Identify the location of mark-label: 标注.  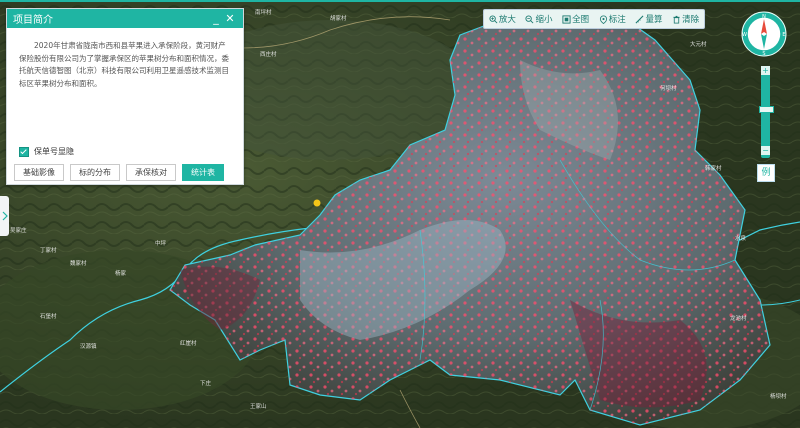
(617, 20).